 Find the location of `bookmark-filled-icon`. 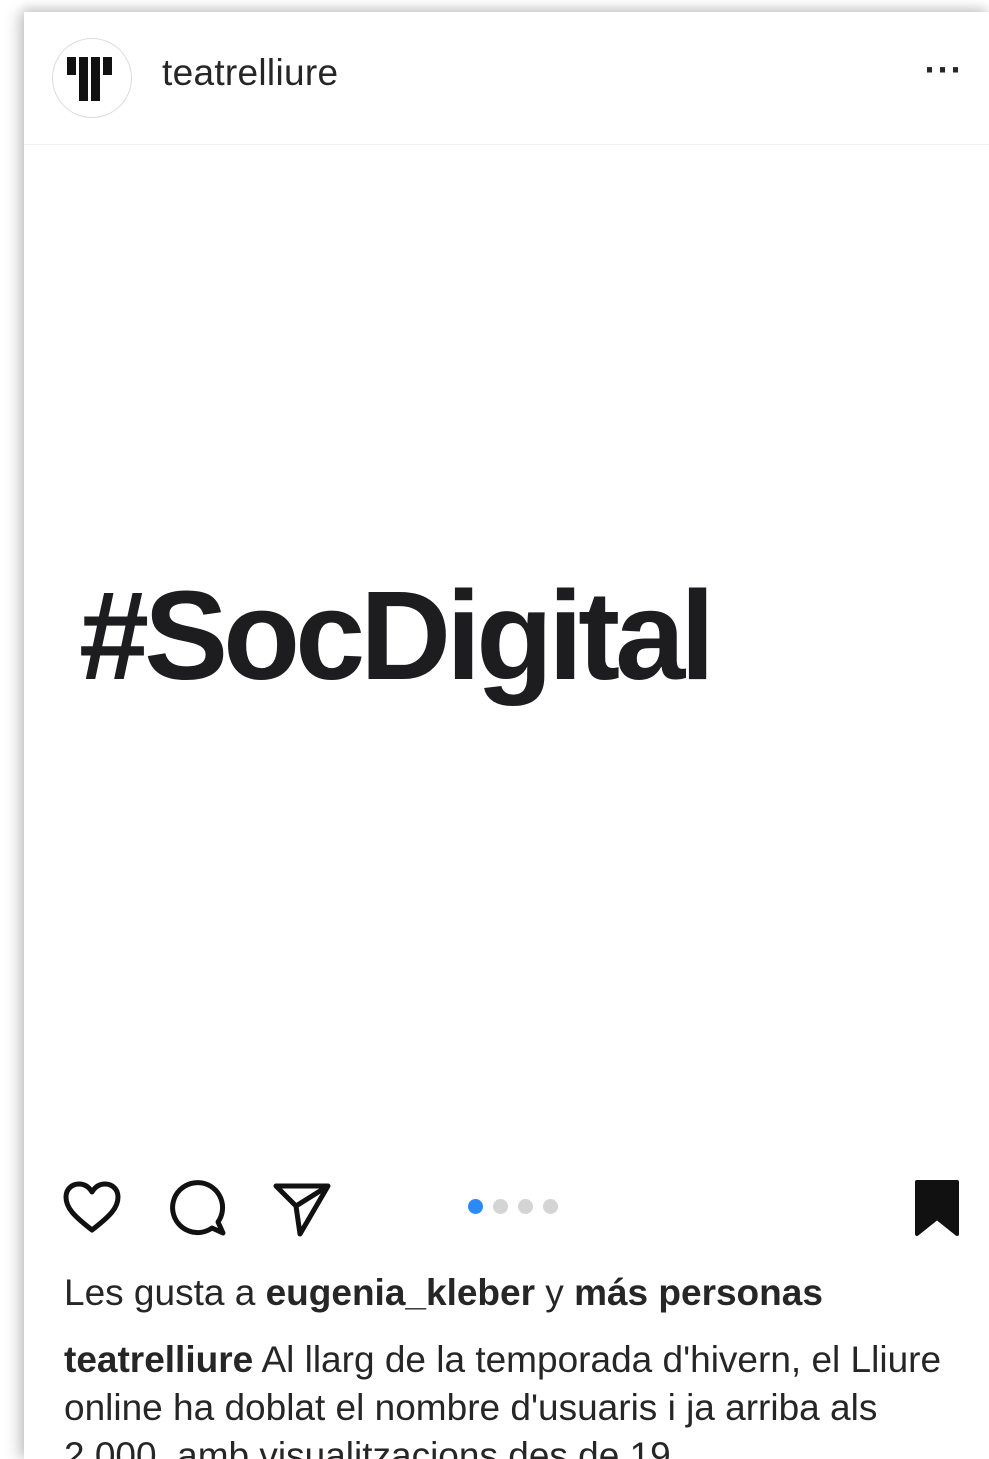

bookmark-filled-icon is located at coordinates (937, 1208).